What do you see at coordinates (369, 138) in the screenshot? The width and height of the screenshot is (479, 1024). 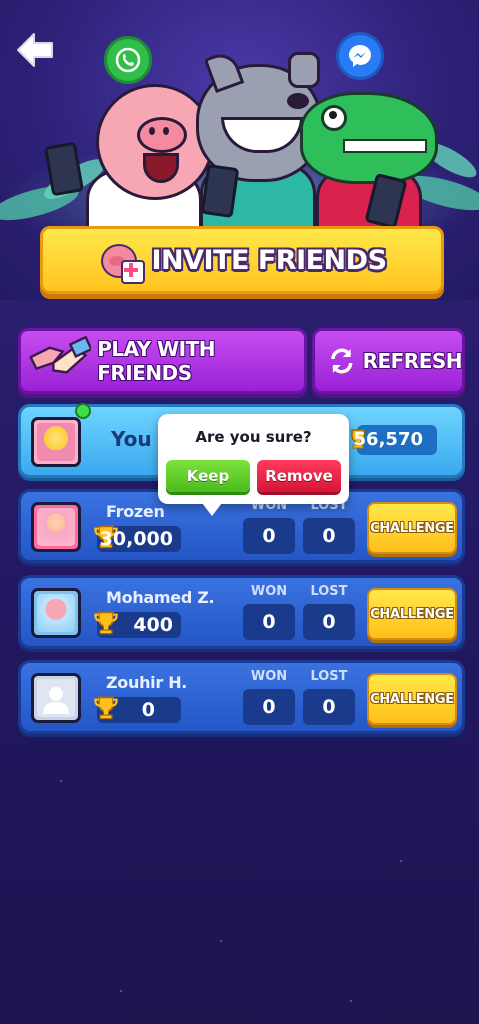 I see `crocodile-character` at bounding box center [369, 138].